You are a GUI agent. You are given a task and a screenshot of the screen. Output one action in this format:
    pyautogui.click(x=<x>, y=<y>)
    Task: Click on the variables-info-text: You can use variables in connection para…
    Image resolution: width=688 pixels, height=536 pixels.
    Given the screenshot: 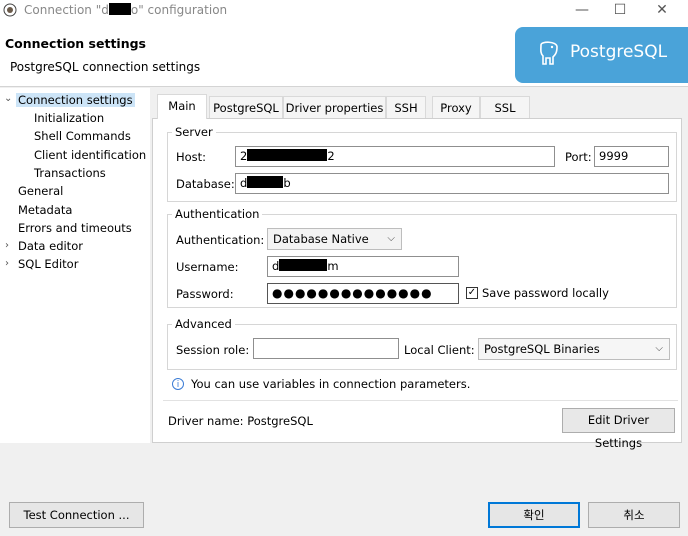 What is the action you would take?
    pyautogui.click(x=331, y=384)
    